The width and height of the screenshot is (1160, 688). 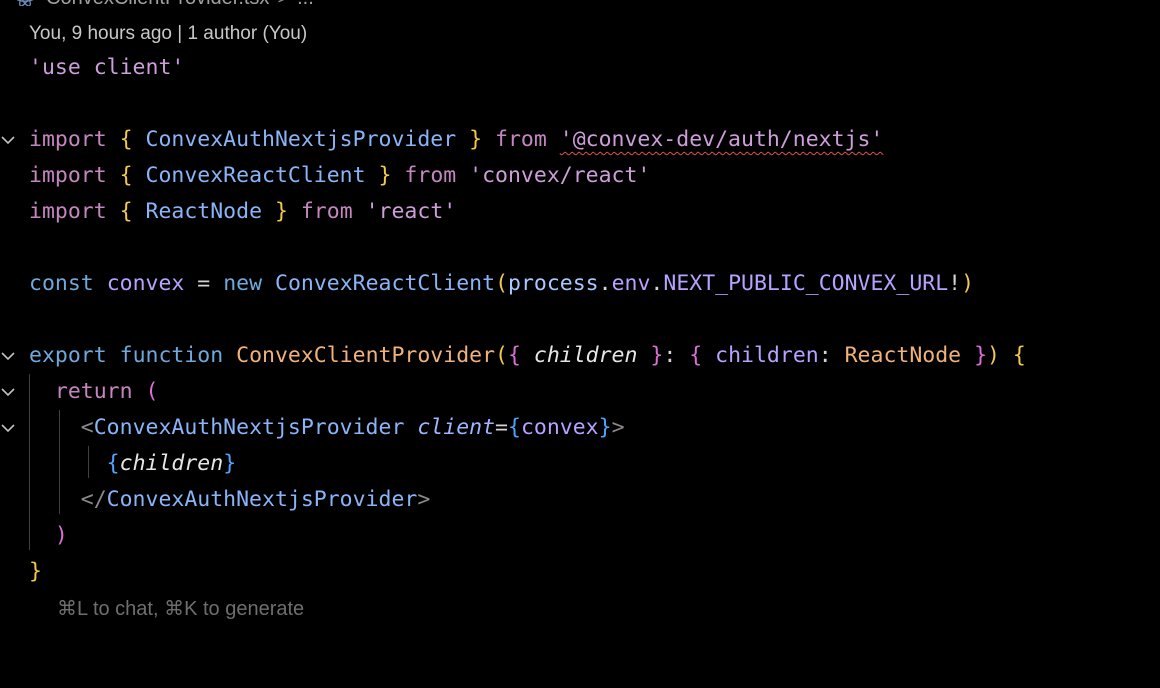 I want to click on token: </, so click(x=93, y=499).